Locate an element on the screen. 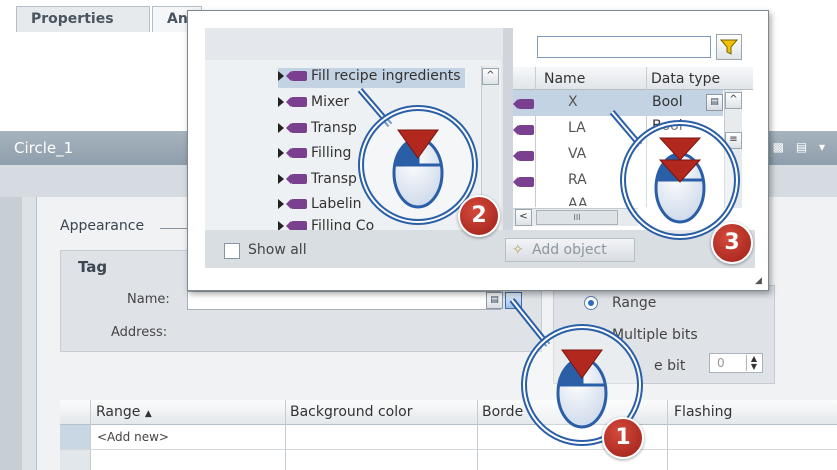 This screenshot has height=470, width=837. callout-3-badge: 3 is located at coordinates (732, 243).